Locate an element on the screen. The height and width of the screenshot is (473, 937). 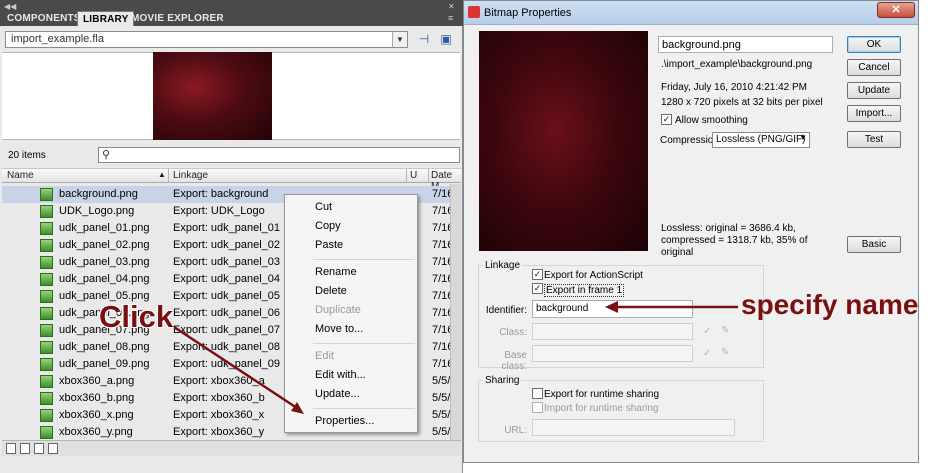
specify-arrowhead is located at coordinates (611, 307).